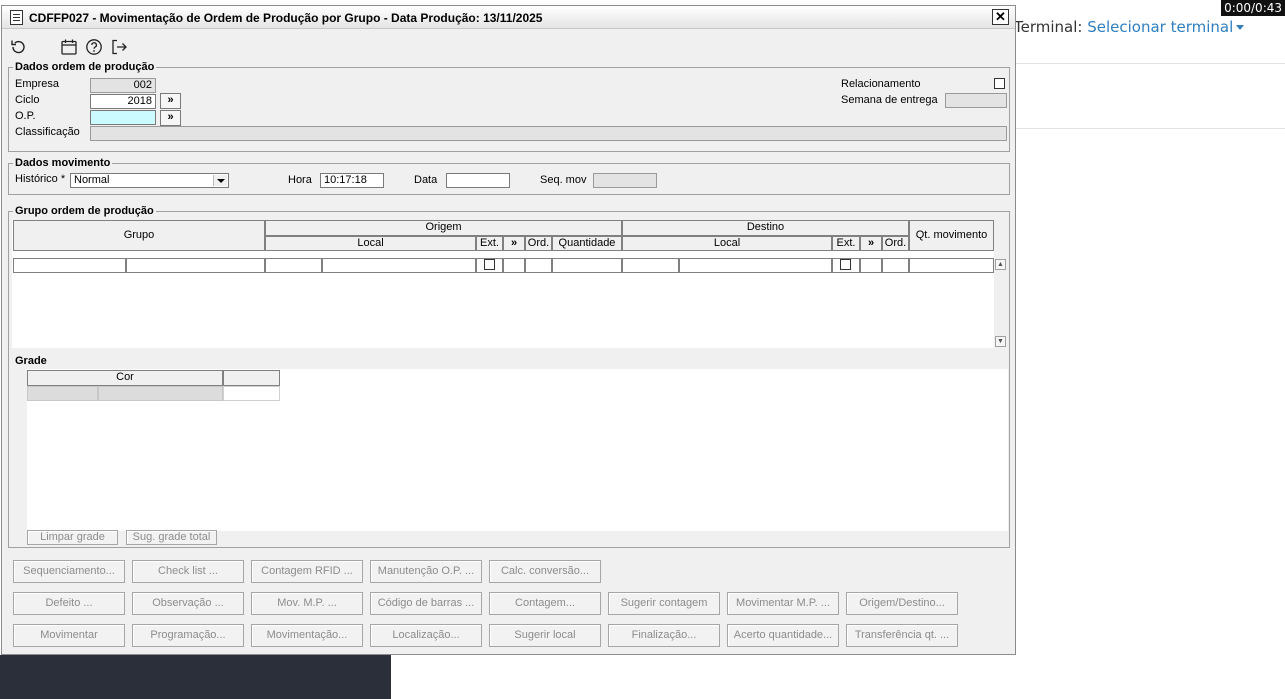  What do you see at coordinates (69, 265) in the screenshot?
I see `grupo-cell` at bounding box center [69, 265].